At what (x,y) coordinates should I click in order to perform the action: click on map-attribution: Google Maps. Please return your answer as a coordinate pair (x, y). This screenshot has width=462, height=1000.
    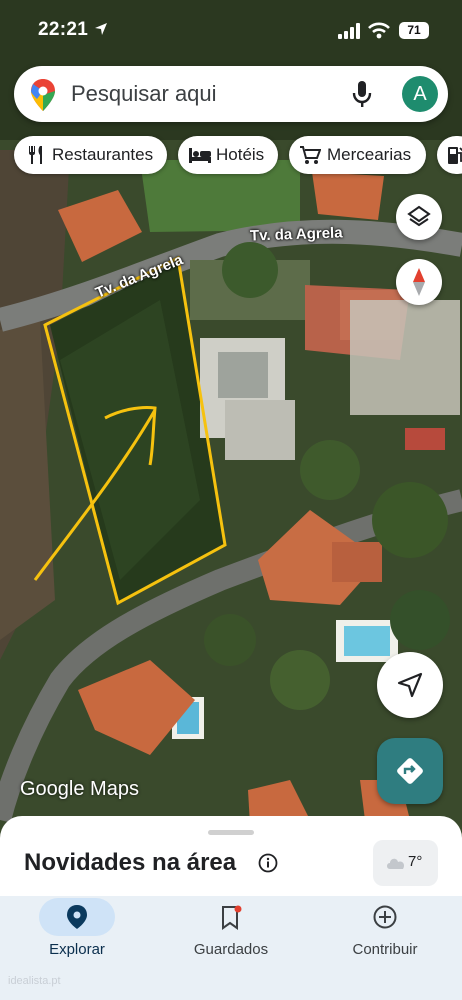
    Looking at the image, I should click on (79, 789).